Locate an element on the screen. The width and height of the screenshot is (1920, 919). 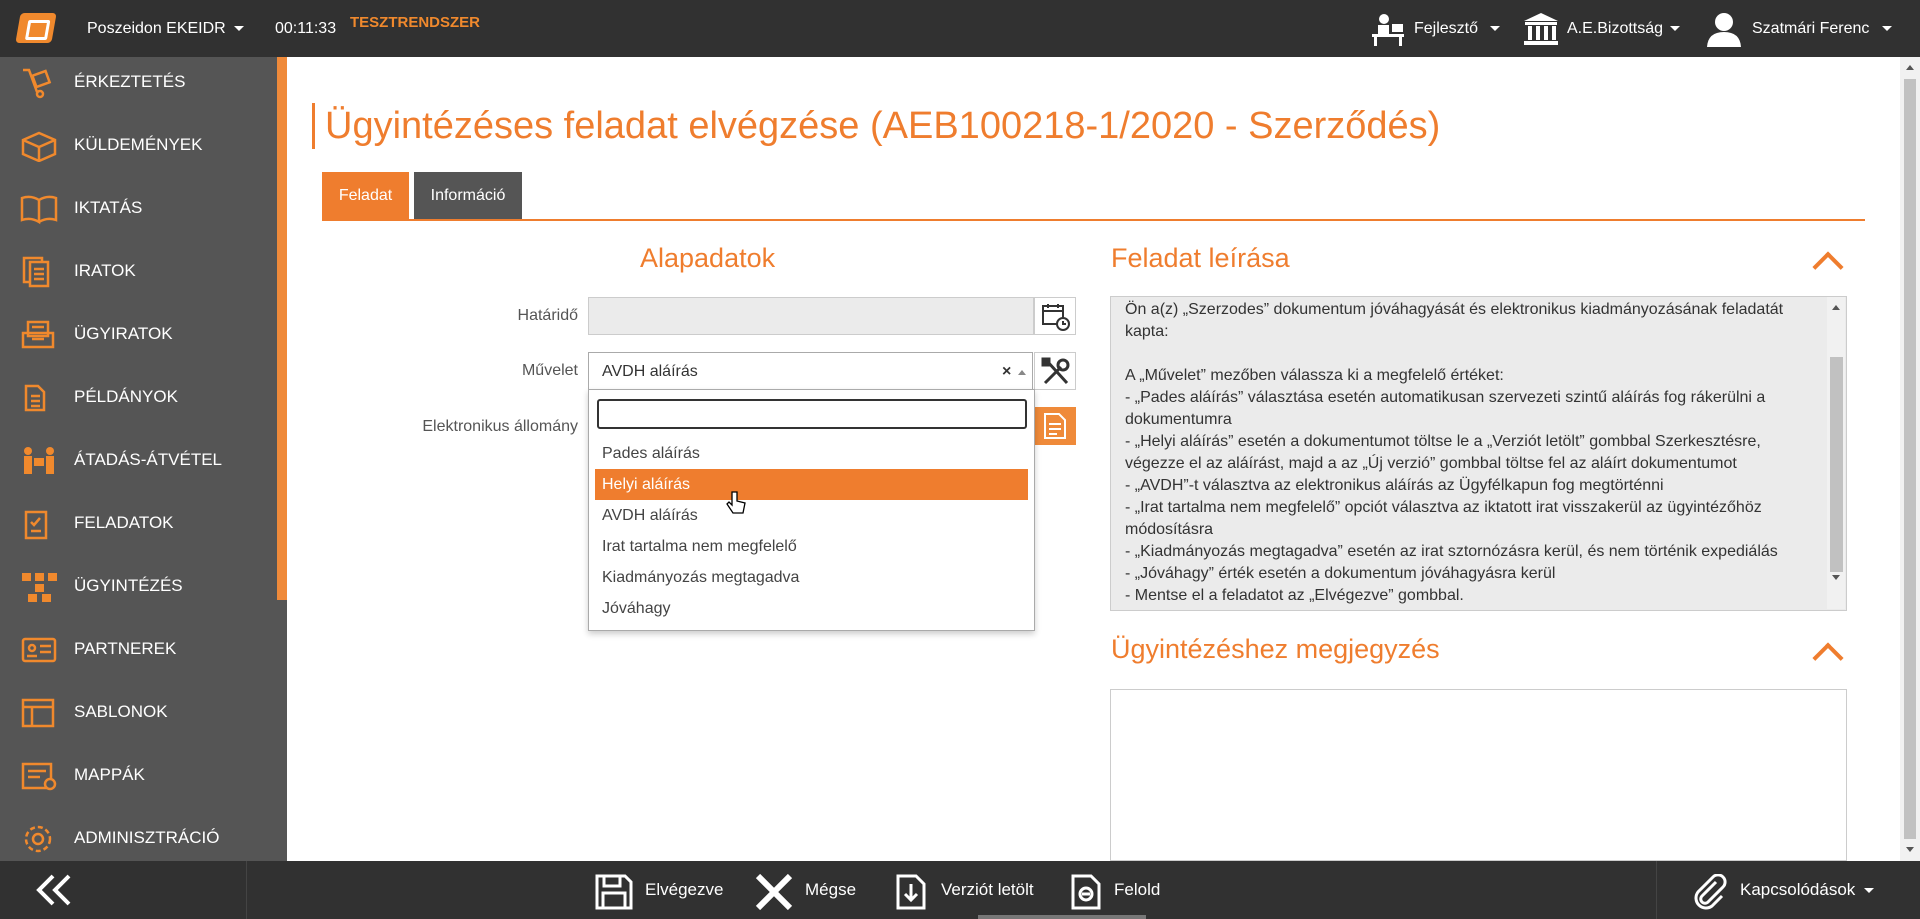
user-icon is located at coordinates (1724, 30).